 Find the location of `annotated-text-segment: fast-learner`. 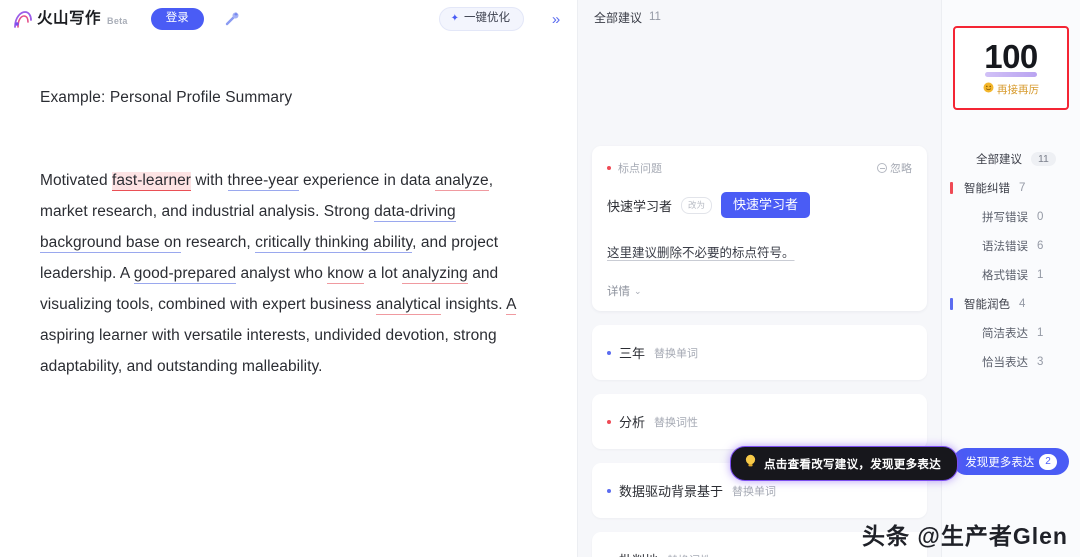

annotated-text-segment: fast-learner is located at coordinates (152, 182).